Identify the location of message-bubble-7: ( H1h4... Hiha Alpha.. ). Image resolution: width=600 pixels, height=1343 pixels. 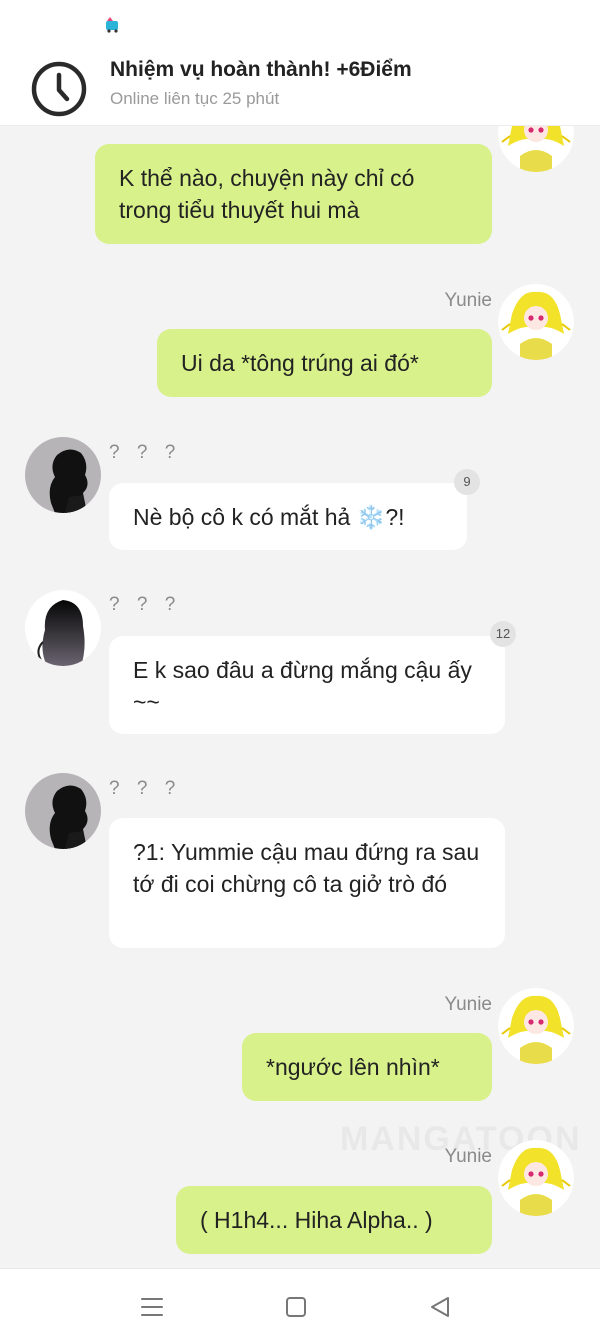
(334, 1220).